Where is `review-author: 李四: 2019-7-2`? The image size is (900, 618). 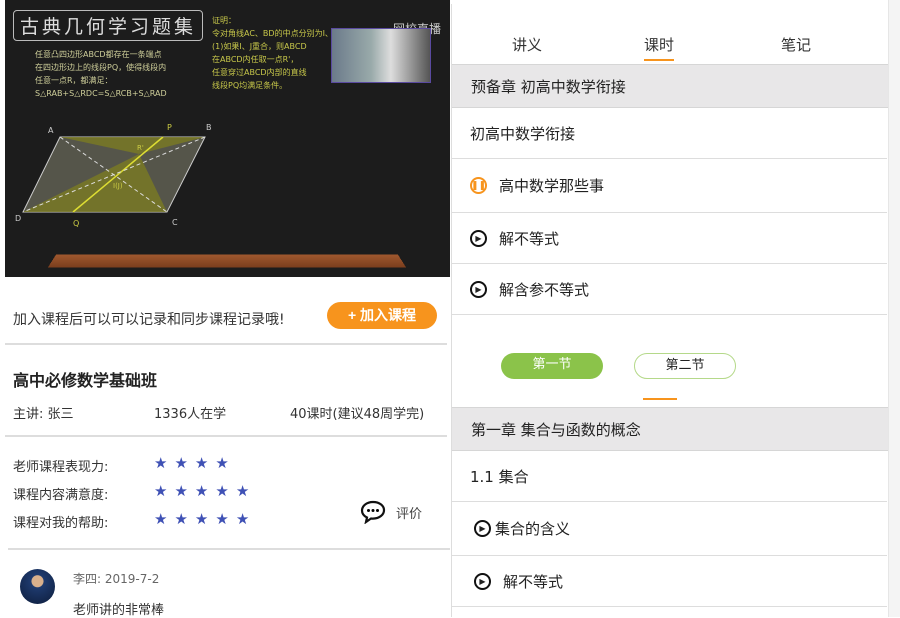
review-author: 李四: 2019-7-2 is located at coordinates (116, 579).